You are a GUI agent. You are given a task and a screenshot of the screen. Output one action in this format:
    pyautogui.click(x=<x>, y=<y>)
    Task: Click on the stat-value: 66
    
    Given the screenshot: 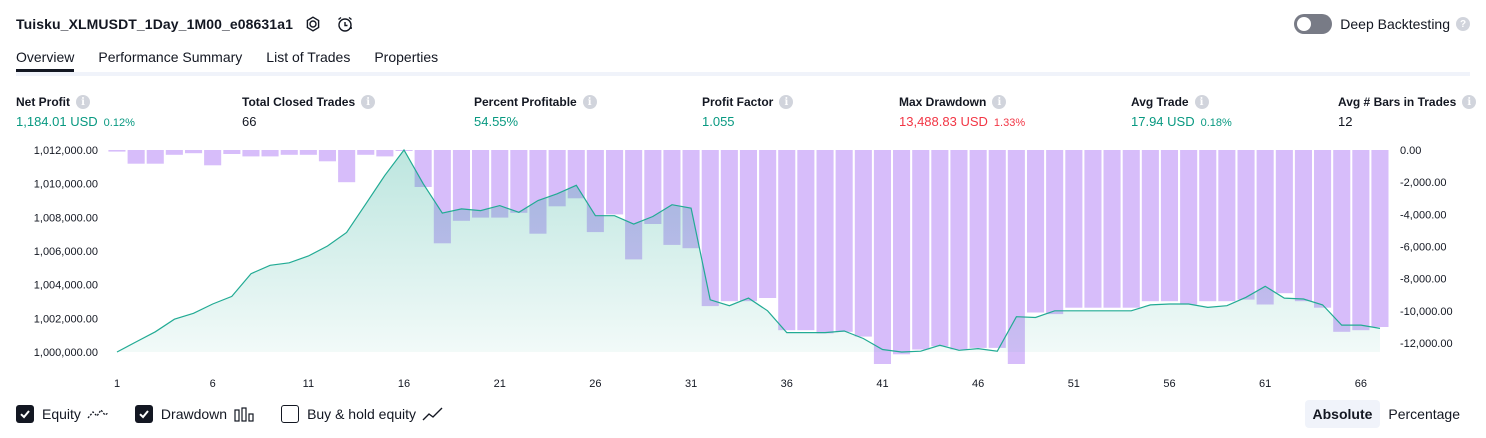 What is the action you would take?
    pyautogui.click(x=249, y=121)
    